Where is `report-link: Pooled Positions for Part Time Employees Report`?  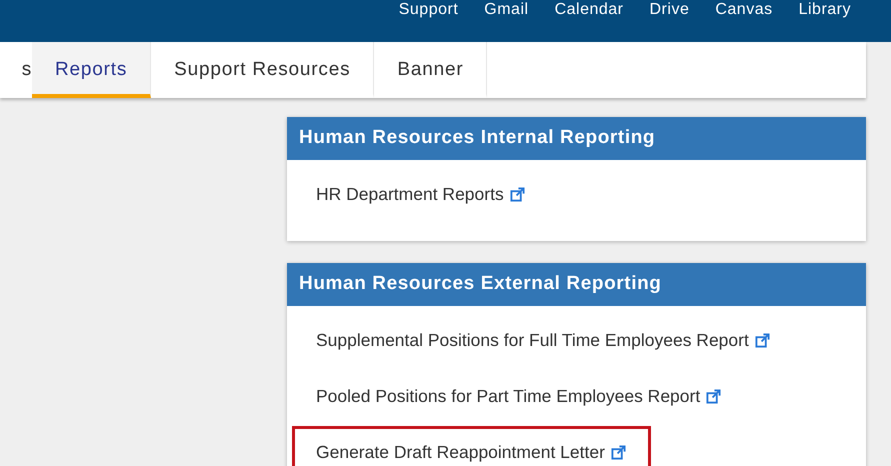
report-link: Pooled Positions for Part Time Employees Report is located at coordinates (508, 396).